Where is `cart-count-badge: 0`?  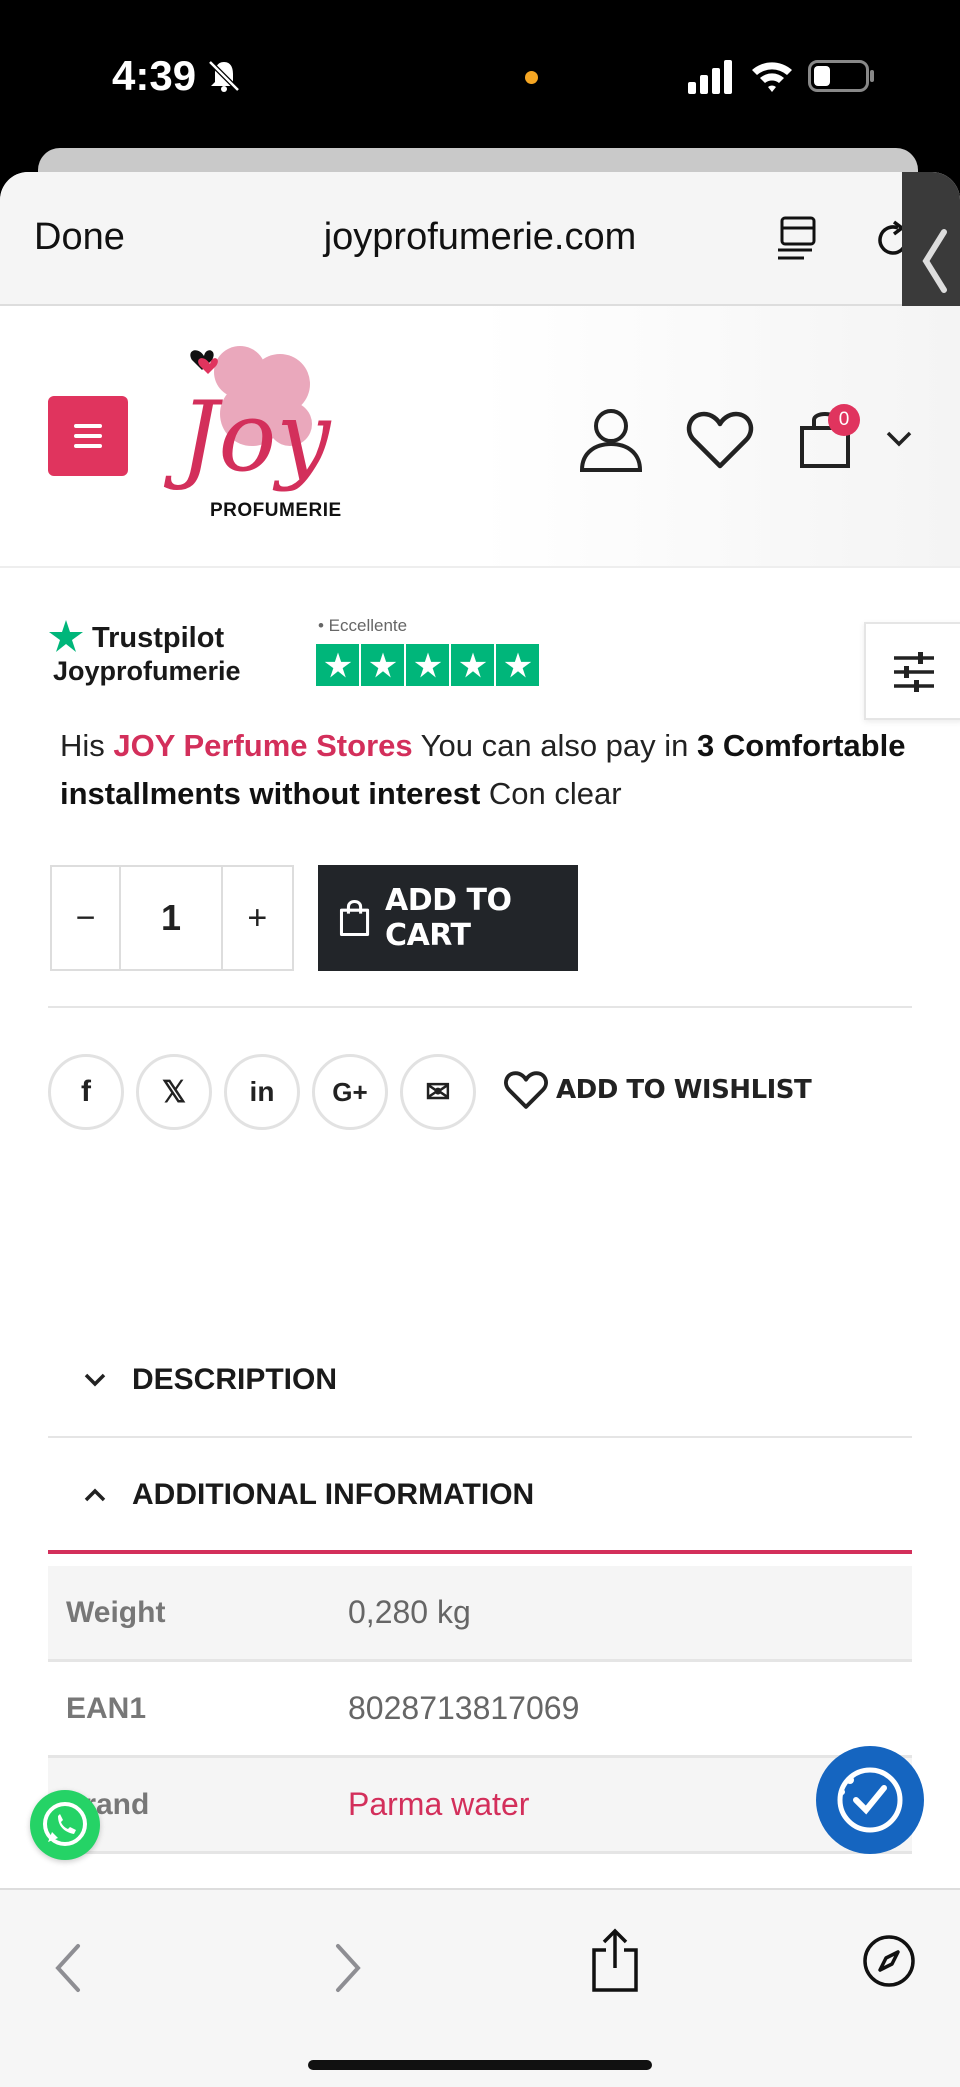 cart-count-badge: 0 is located at coordinates (844, 420).